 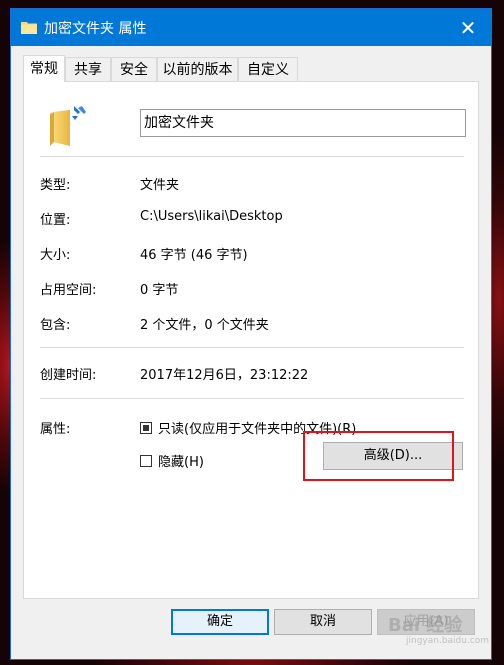 I want to click on contains-label: 包含:, so click(x=55, y=325).